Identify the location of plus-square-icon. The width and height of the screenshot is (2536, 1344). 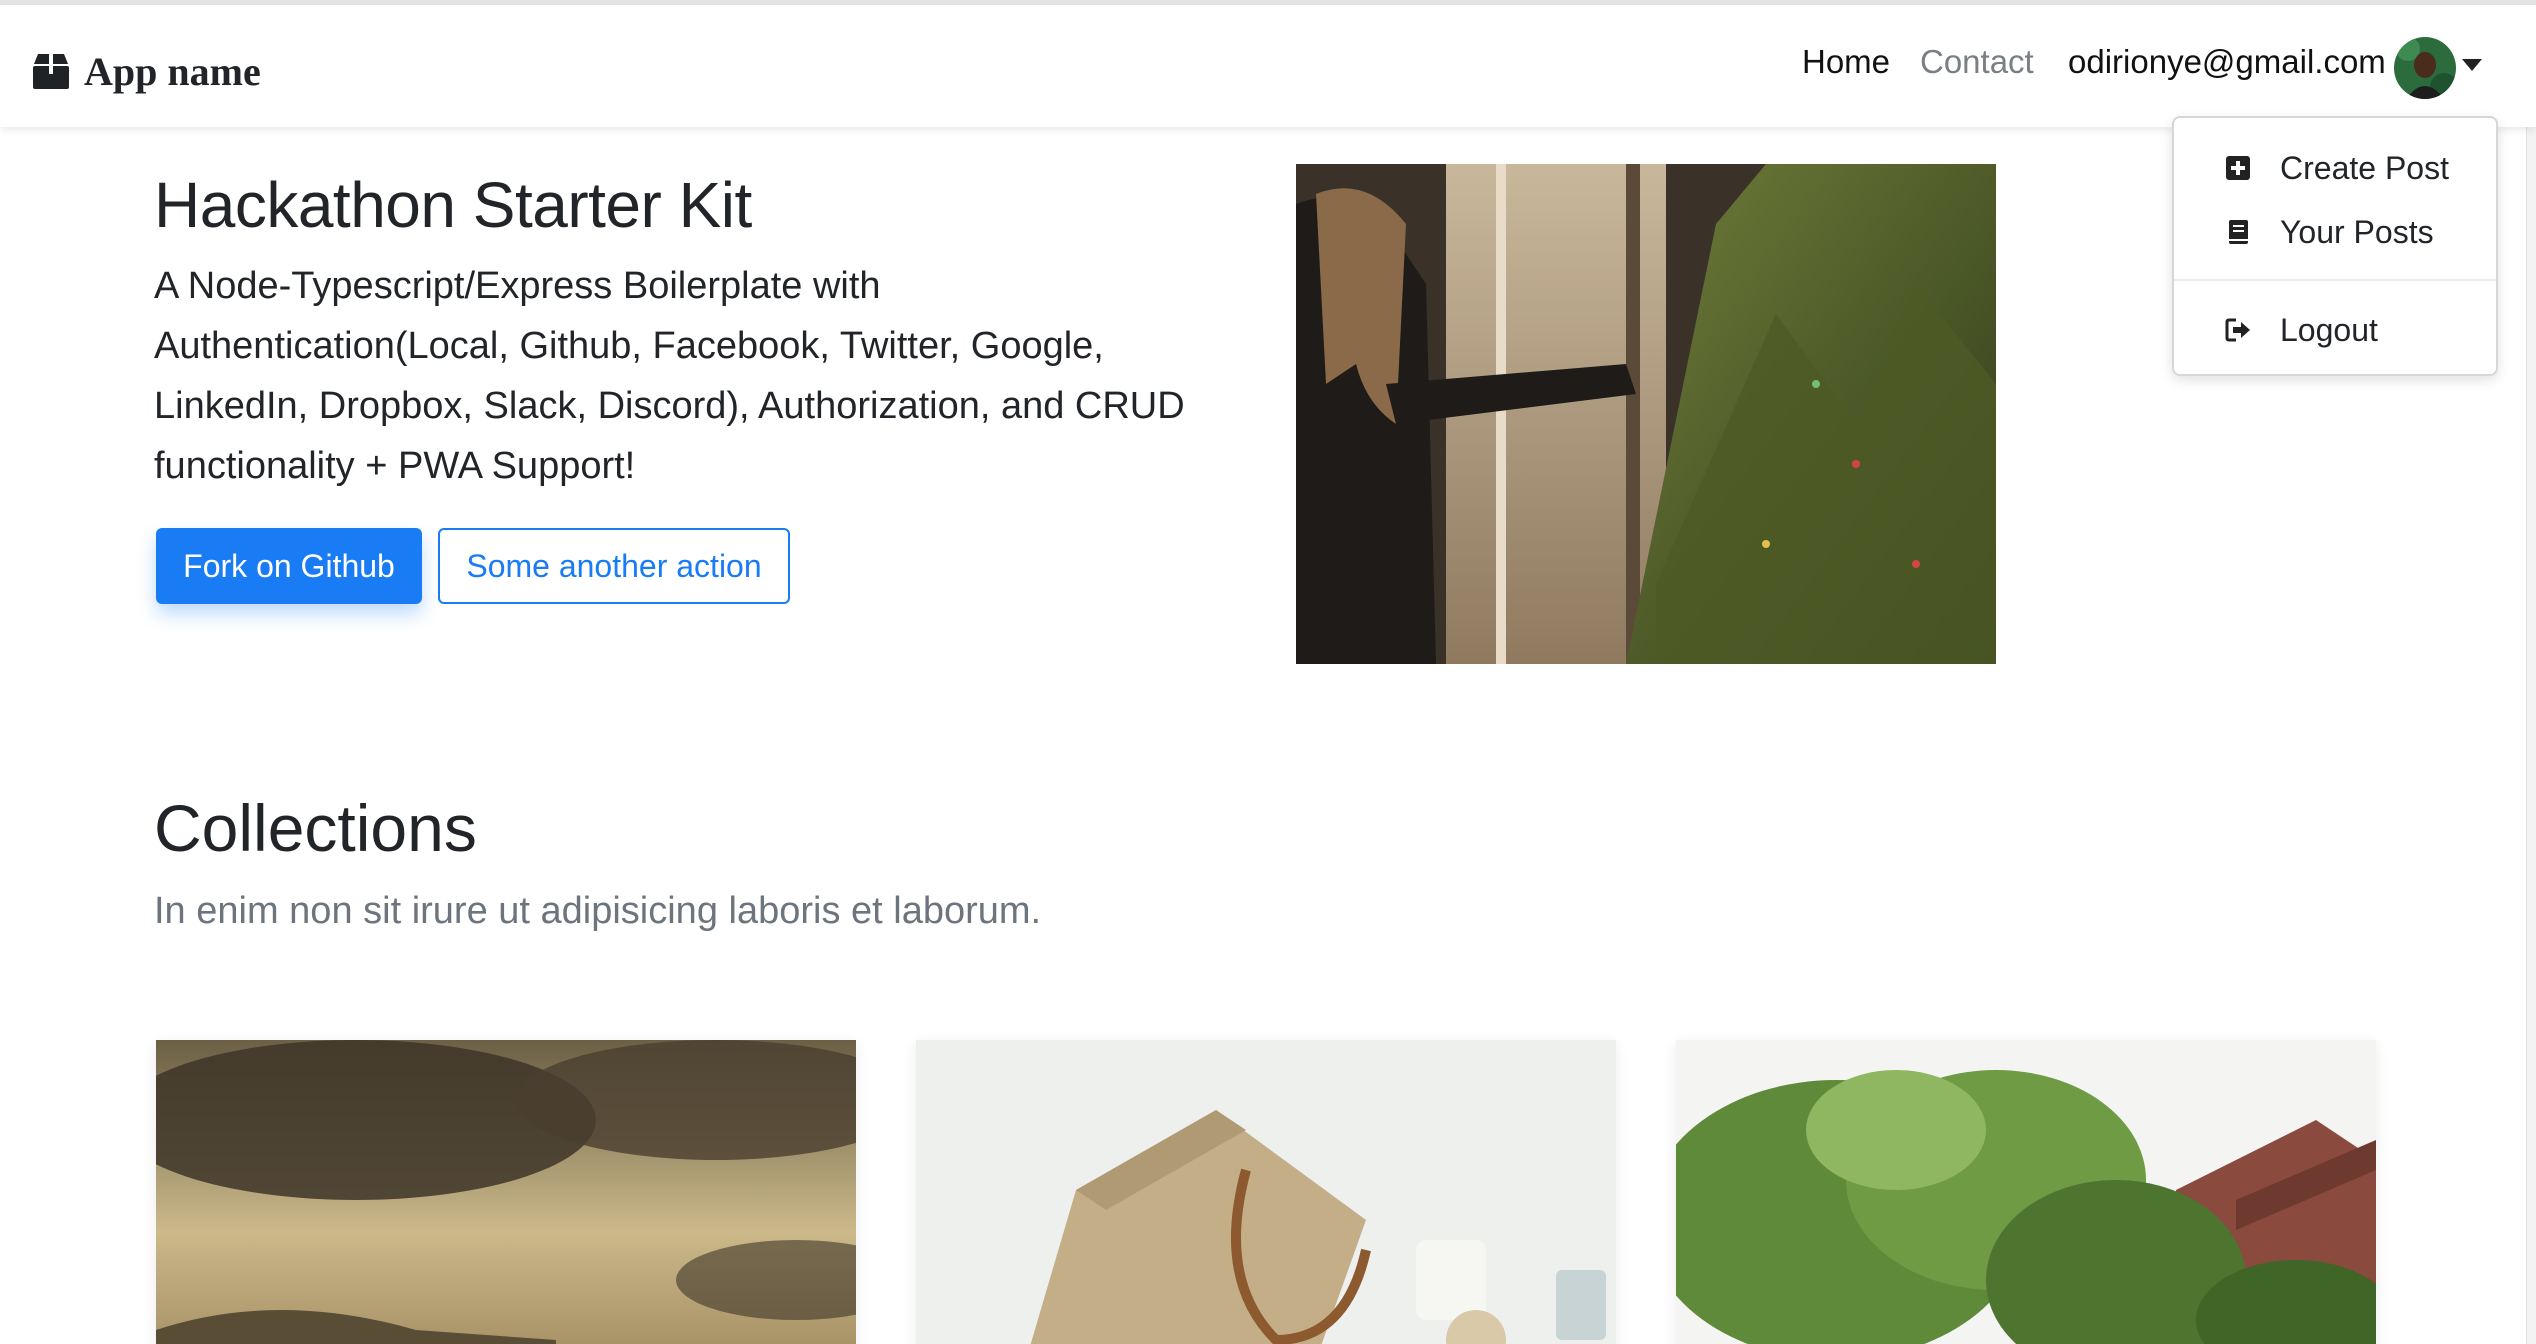
(2238, 168).